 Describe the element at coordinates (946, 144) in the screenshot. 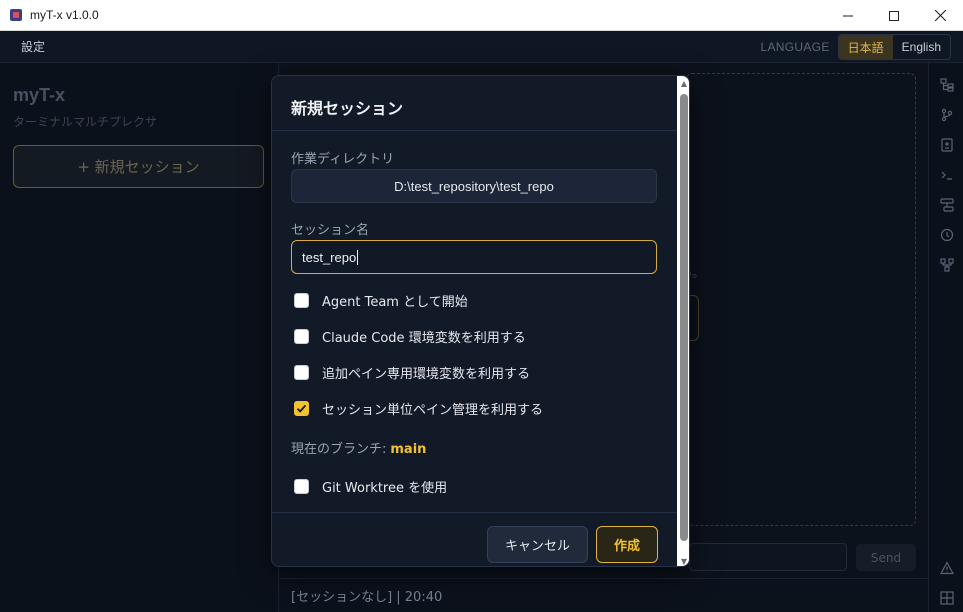

I see `diff-icon` at that location.